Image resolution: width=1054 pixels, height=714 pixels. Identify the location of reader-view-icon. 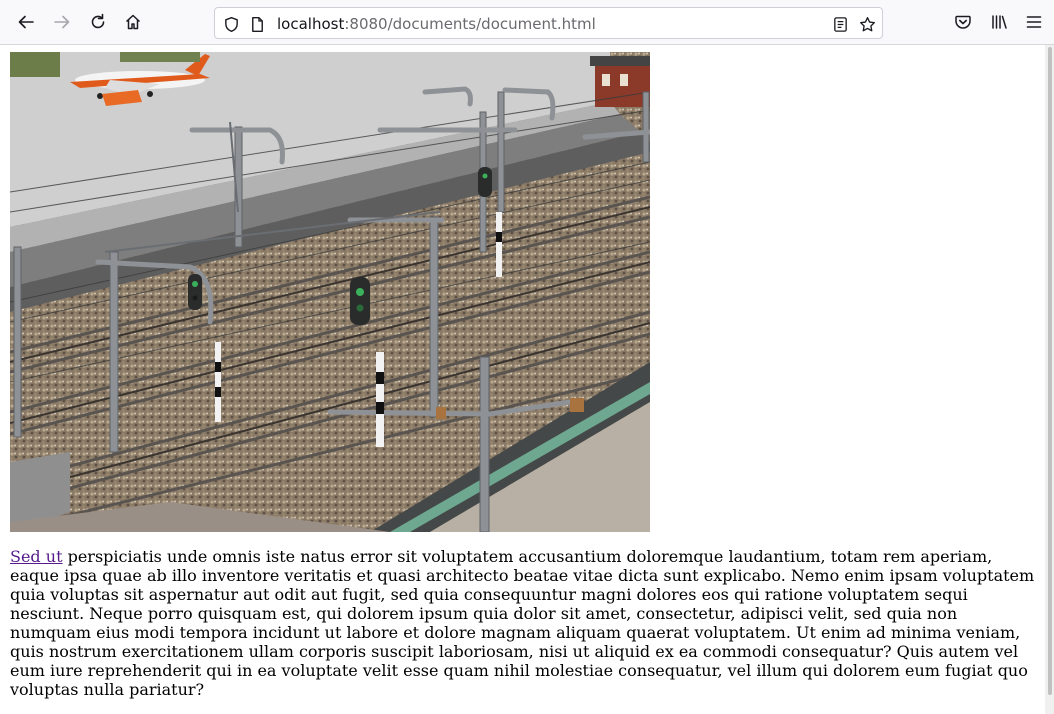
(840, 24).